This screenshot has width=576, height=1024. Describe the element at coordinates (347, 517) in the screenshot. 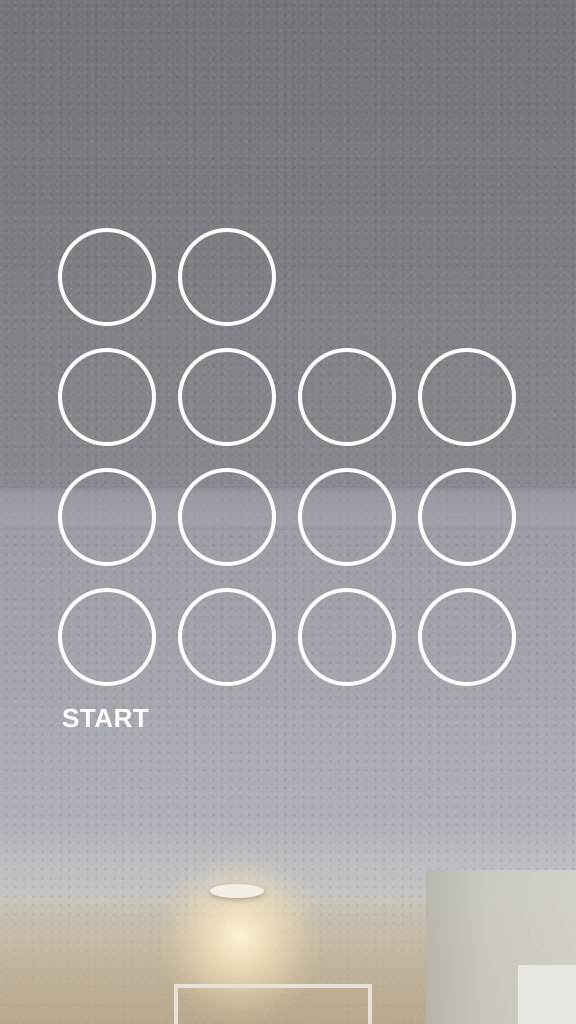

I see `pattern-dot-r3c3` at that location.